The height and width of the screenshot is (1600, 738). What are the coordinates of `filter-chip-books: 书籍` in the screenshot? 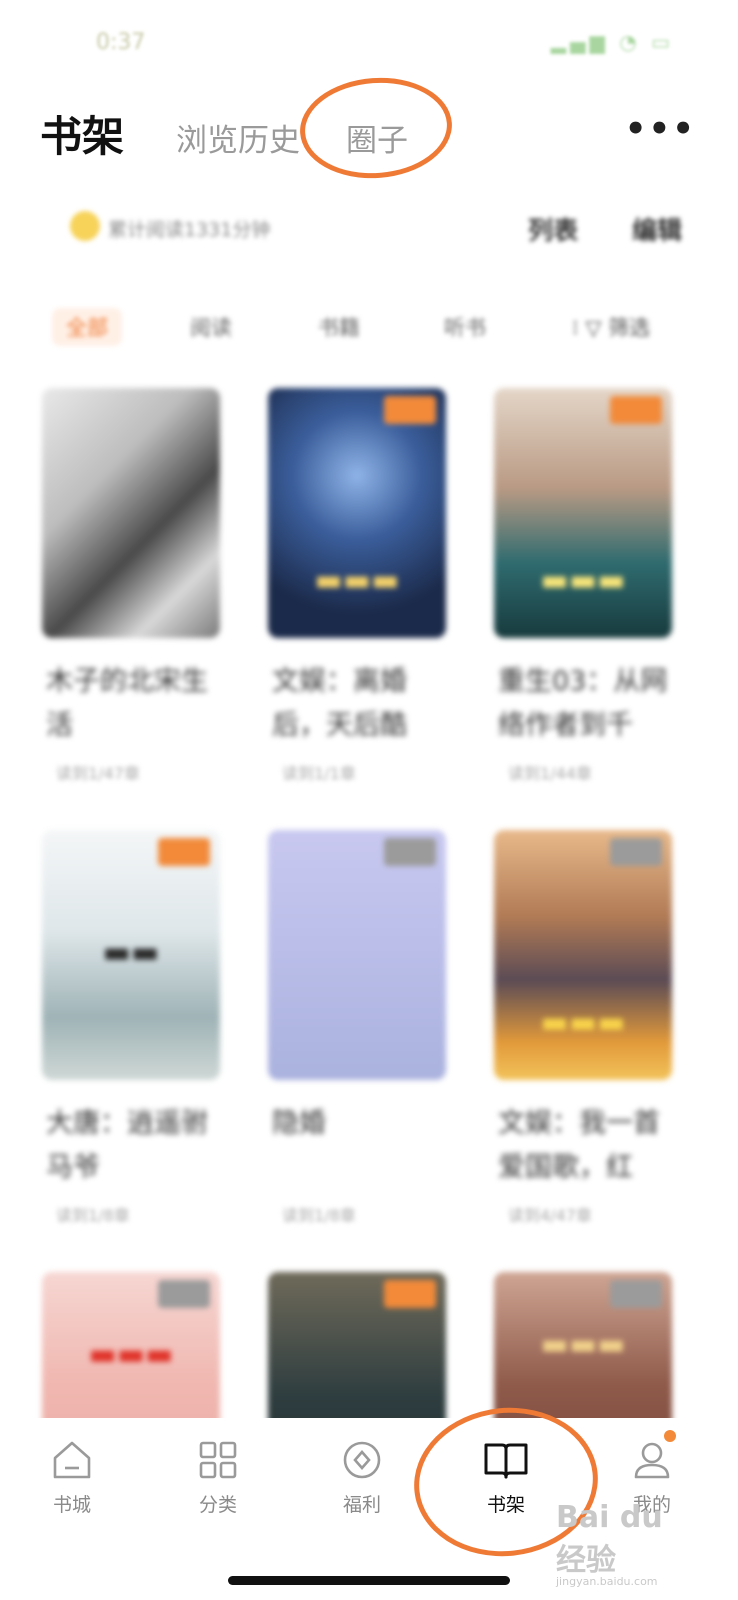 It's located at (339, 327).